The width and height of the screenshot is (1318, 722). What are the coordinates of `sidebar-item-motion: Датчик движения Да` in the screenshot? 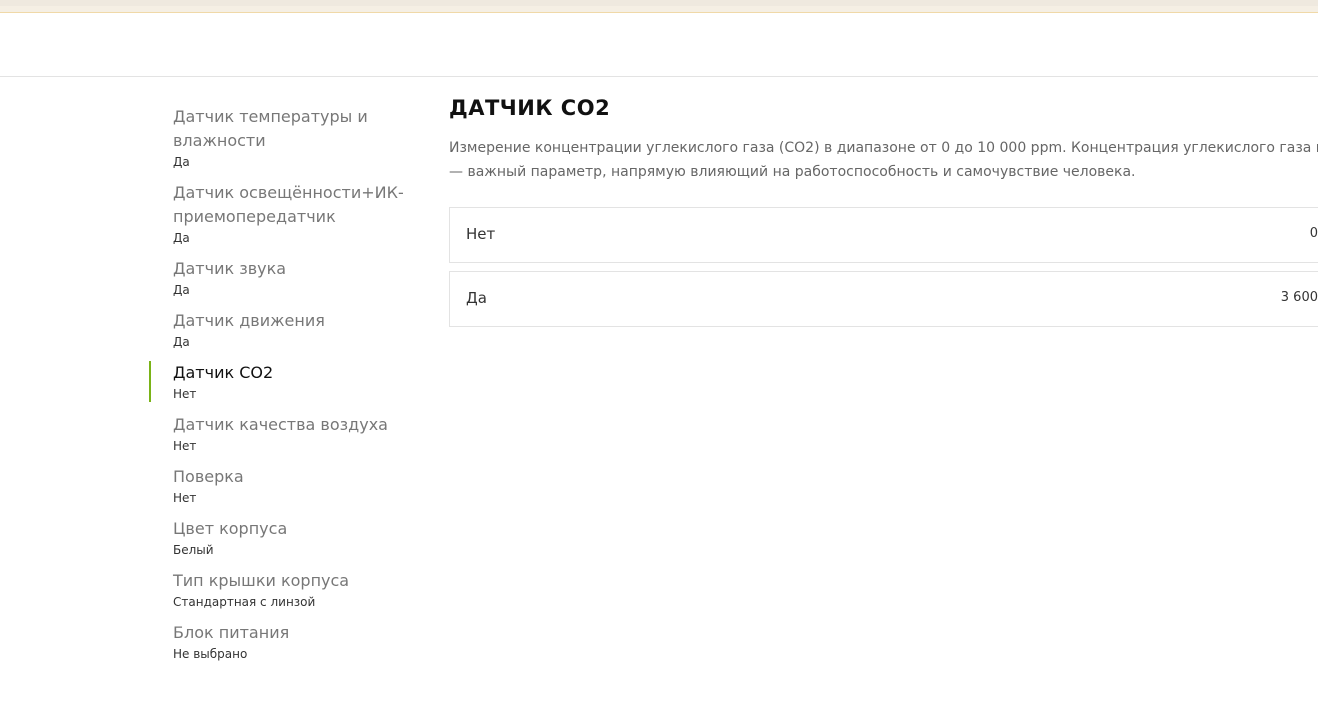 It's located at (279, 329).